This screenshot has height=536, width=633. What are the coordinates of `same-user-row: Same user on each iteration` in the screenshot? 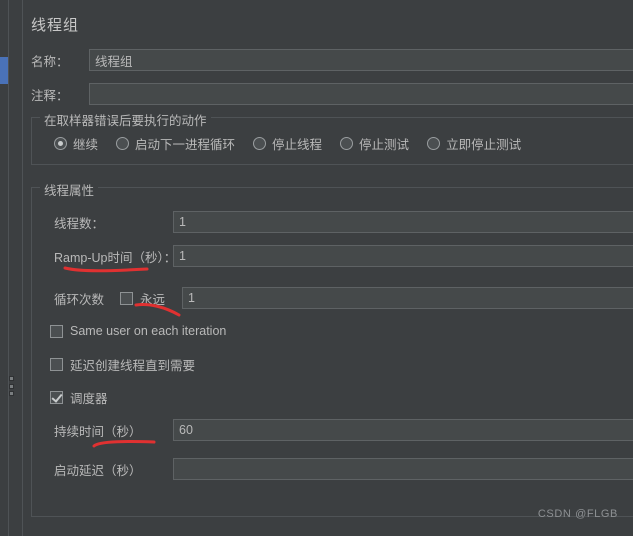 It's located at (138, 331).